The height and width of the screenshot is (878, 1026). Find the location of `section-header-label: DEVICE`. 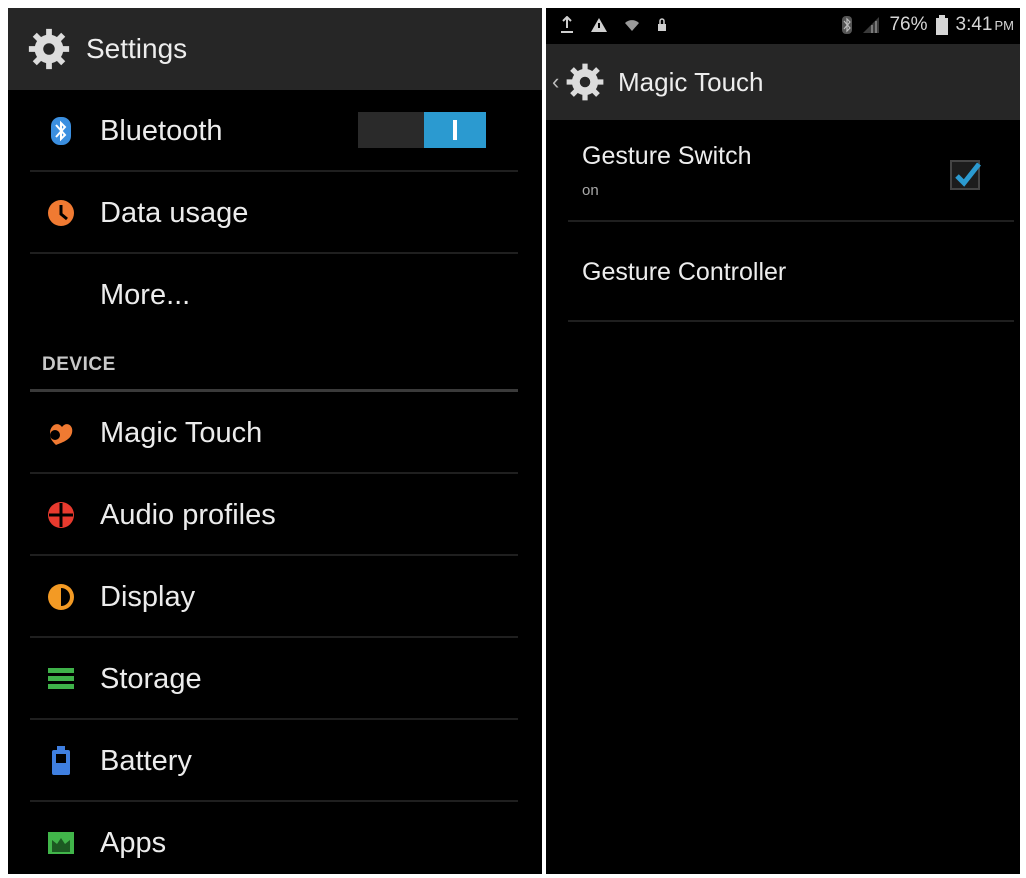

section-header-label: DEVICE is located at coordinates (79, 364).